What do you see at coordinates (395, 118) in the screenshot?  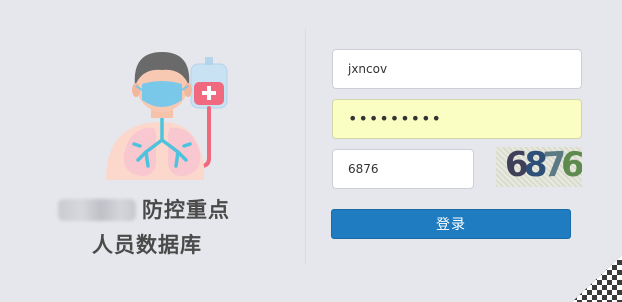 I see `password-value: •••••••••` at bounding box center [395, 118].